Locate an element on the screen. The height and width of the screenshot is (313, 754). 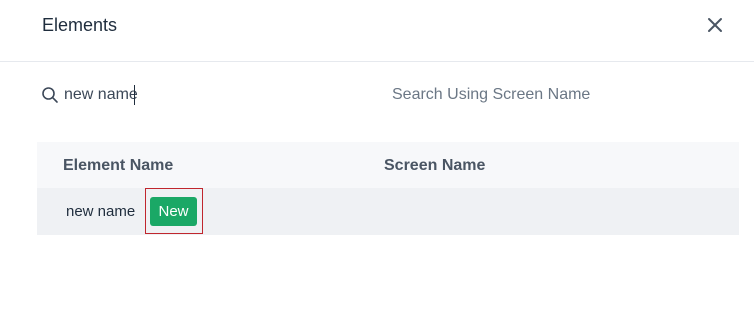
column-header-screen-name: Screen Name is located at coordinates (435, 165).